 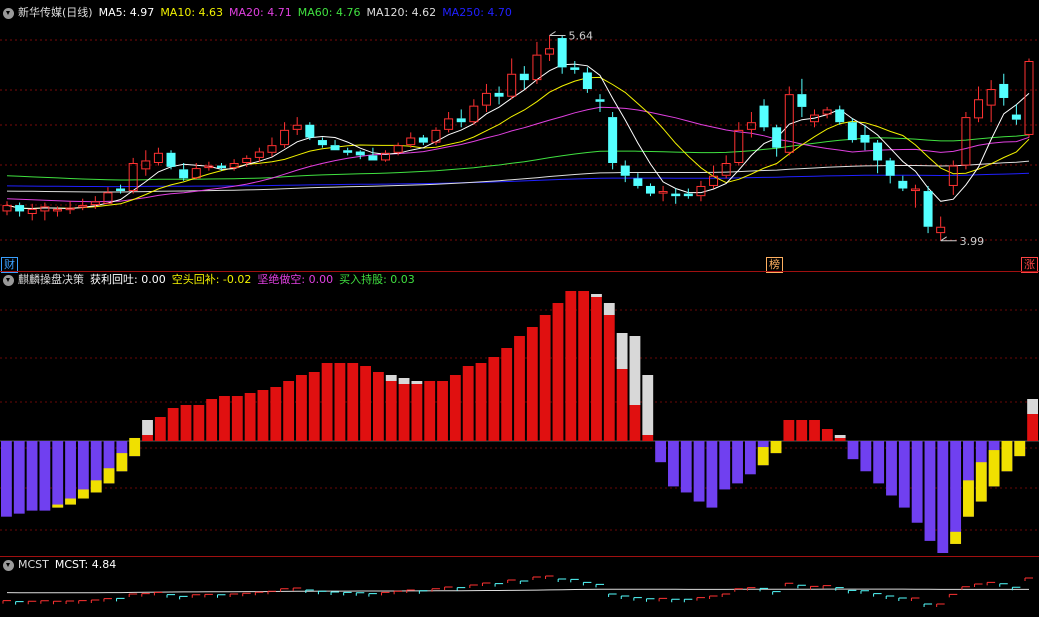 I want to click on ma-legend-item: MA250: 4.70, so click(x=477, y=12).